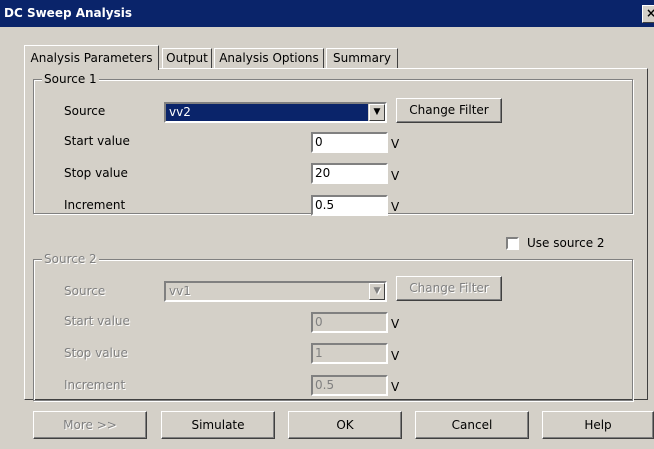  I want to click on ok-button: OK, so click(345, 425).